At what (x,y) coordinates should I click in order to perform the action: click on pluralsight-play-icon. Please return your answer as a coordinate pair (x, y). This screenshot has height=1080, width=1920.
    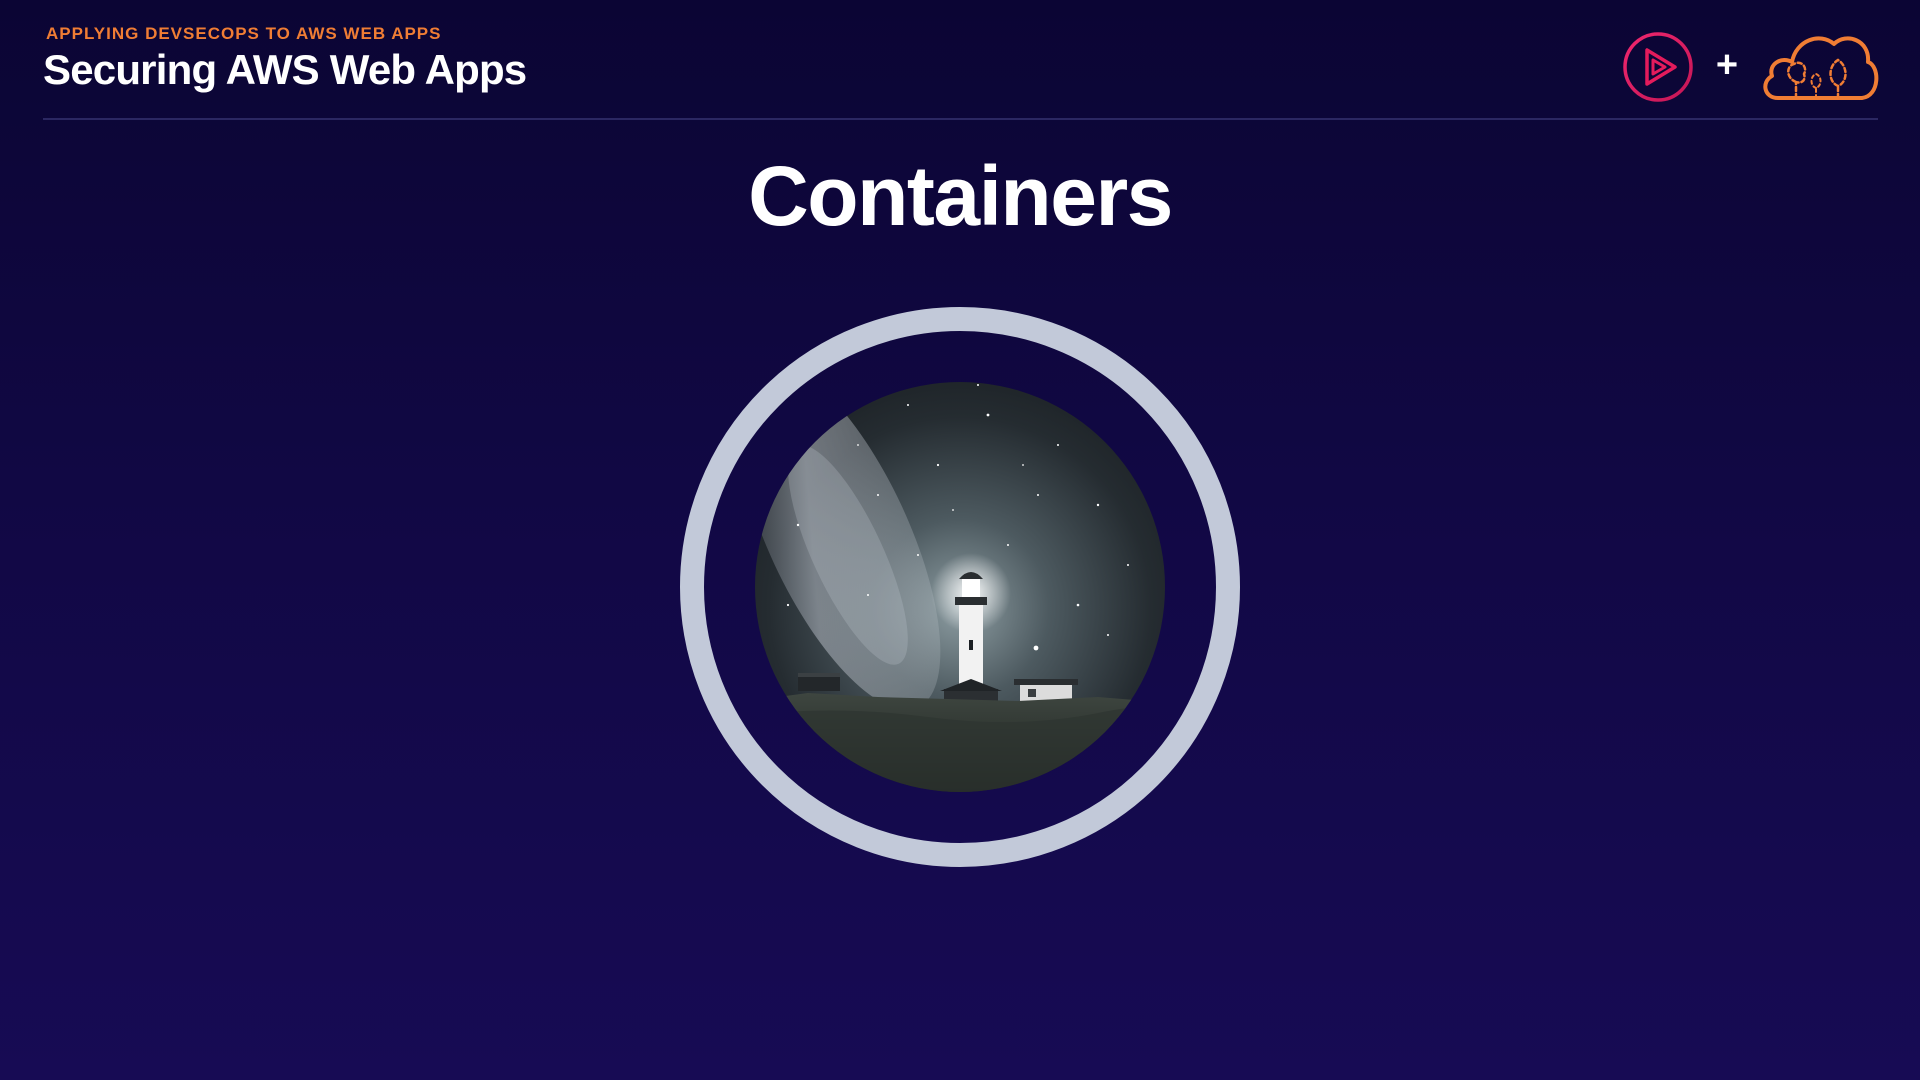
    Looking at the image, I should click on (1658, 67).